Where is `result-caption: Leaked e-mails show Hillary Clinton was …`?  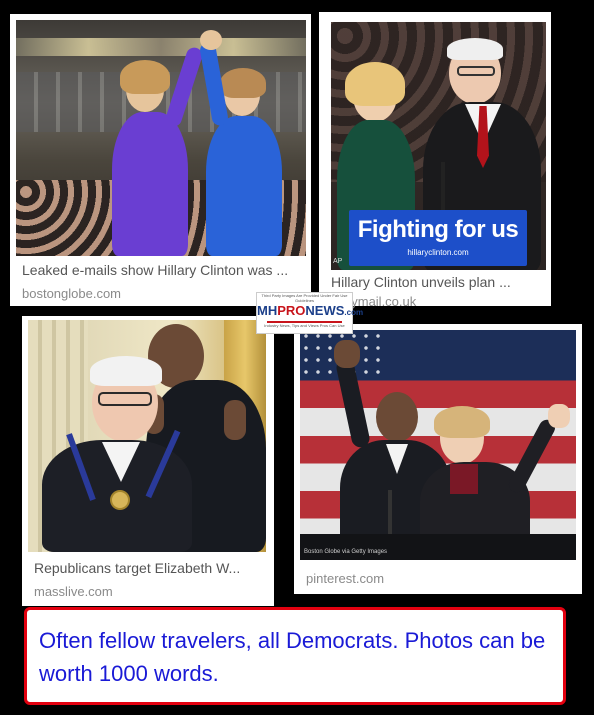 result-caption: Leaked e-mails show Hillary Clinton was … is located at coordinates (162, 270).